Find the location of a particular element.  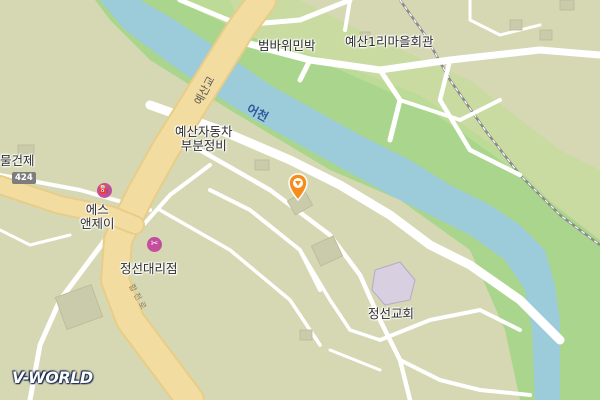

vworld-logo: V-WORLD is located at coordinates (52, 377).